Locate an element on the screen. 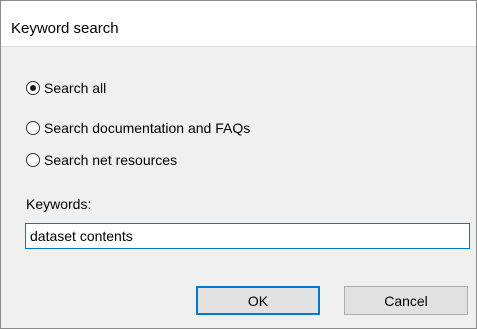  radio-search-net-resources: Search net resources is located at coordinates (101, 160).